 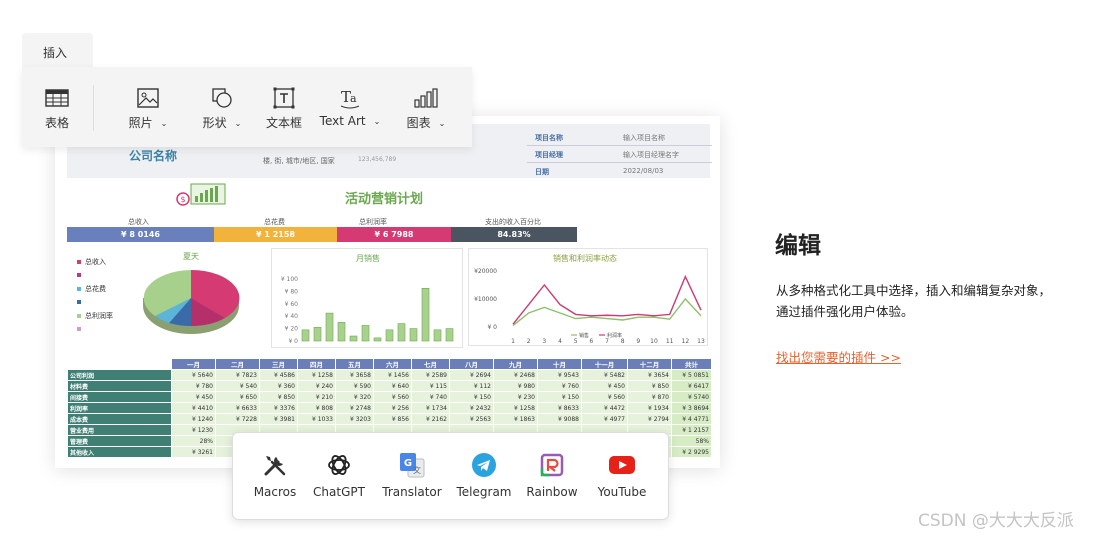 I want to click on kpi-value: 84.83%, so click(x=514, y=234).